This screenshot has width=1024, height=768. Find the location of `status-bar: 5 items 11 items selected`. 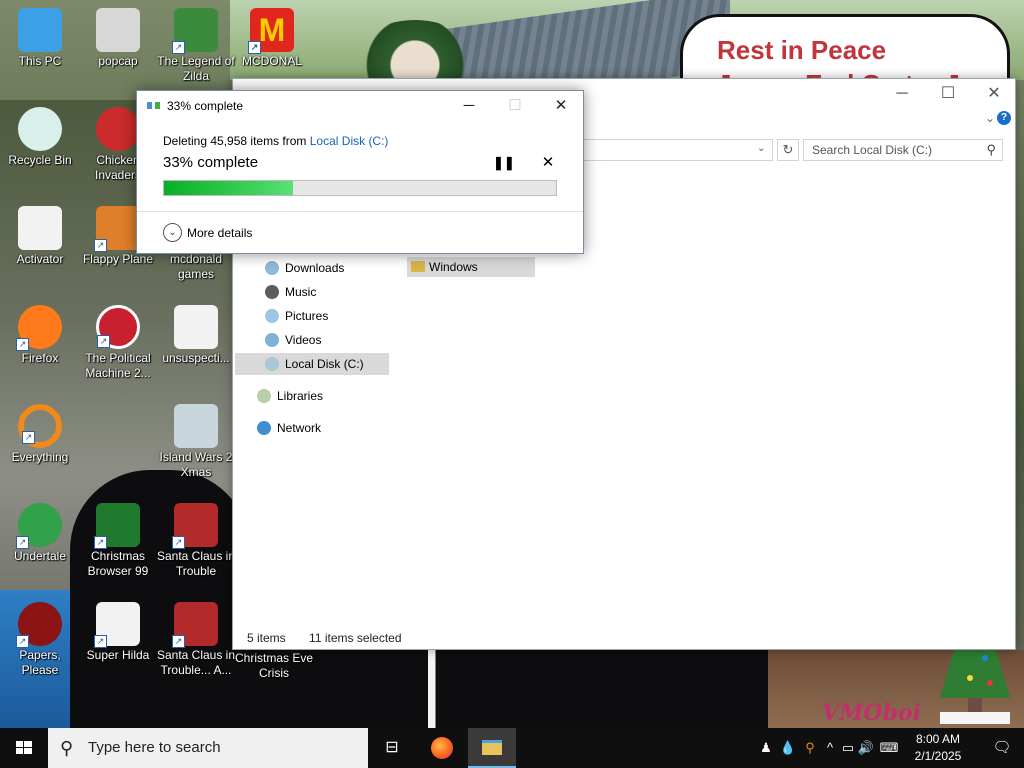

status-bar: 5 items 11 items selected is located at coordinates (334, 638).